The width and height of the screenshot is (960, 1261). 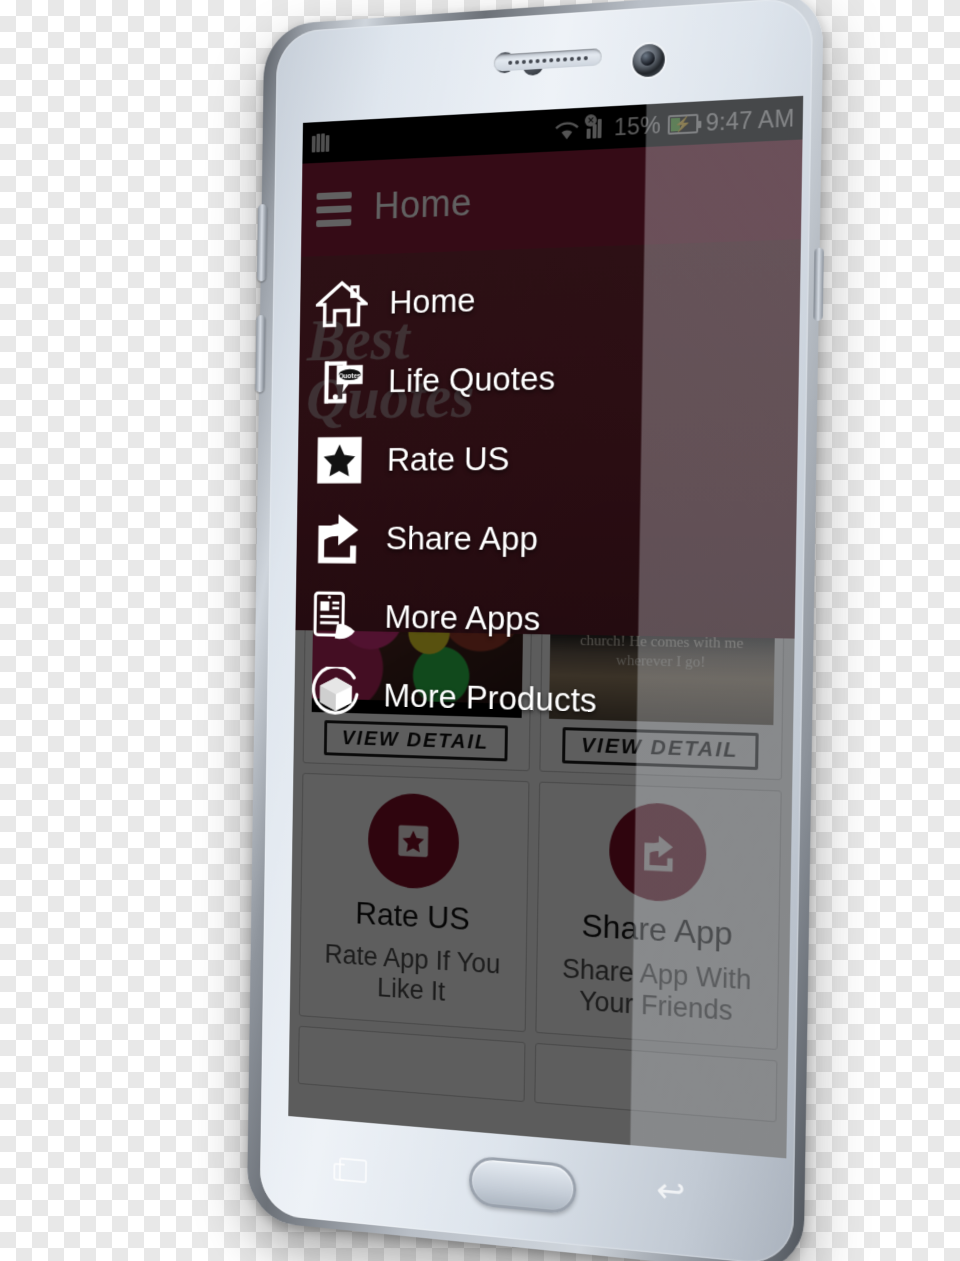 I want to click on drawer-item-label: Share App, so click(x=462, y=538).